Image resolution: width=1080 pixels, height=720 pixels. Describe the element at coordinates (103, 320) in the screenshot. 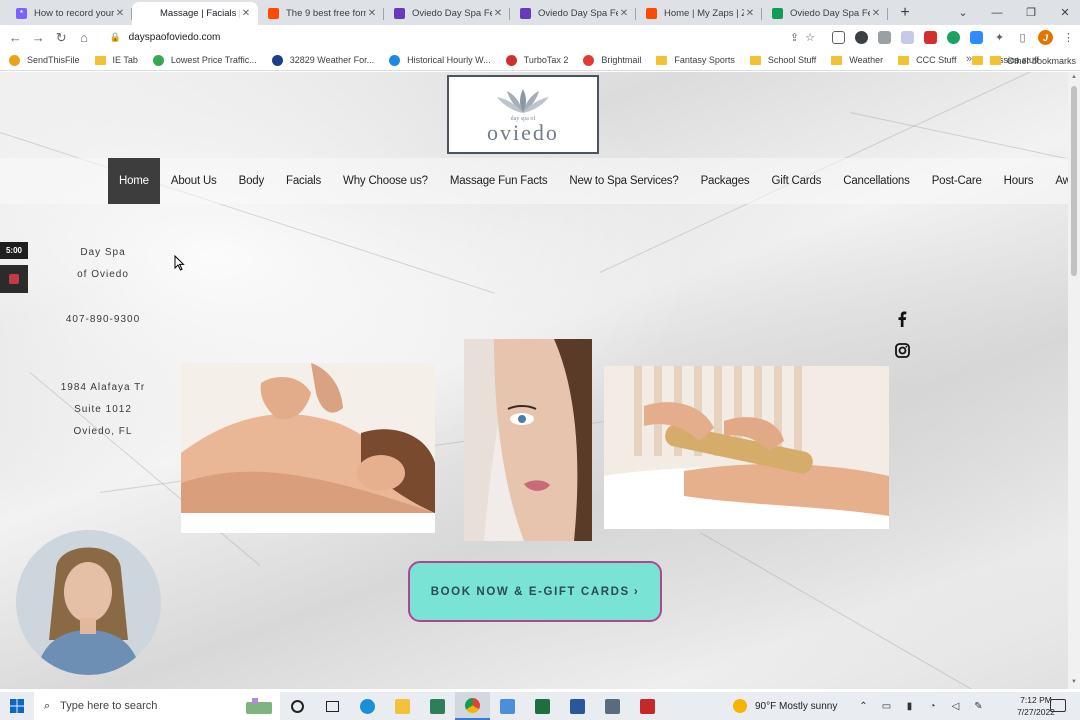

I see `phone-number: 407-890-9300` at that location.